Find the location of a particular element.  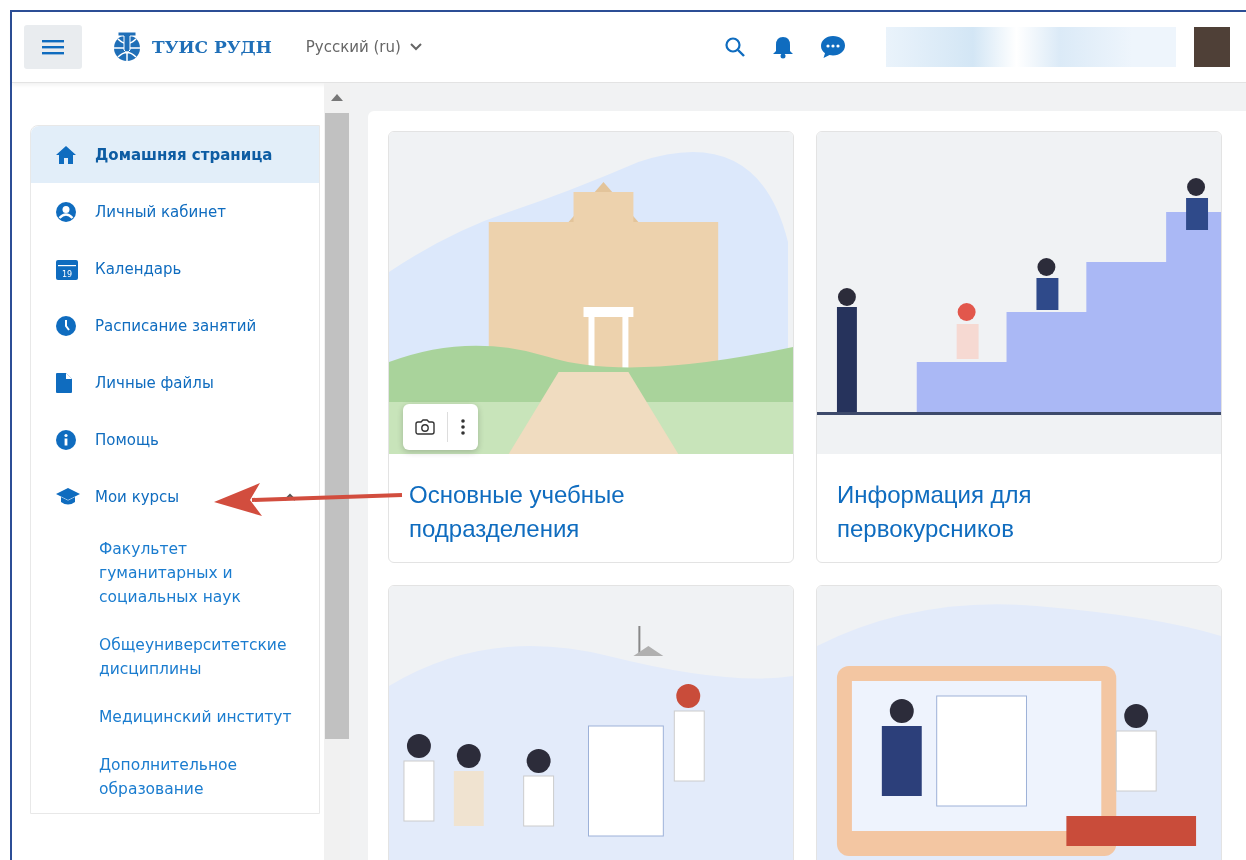

nav-item: Помощь is located at coordinates (175, 439).